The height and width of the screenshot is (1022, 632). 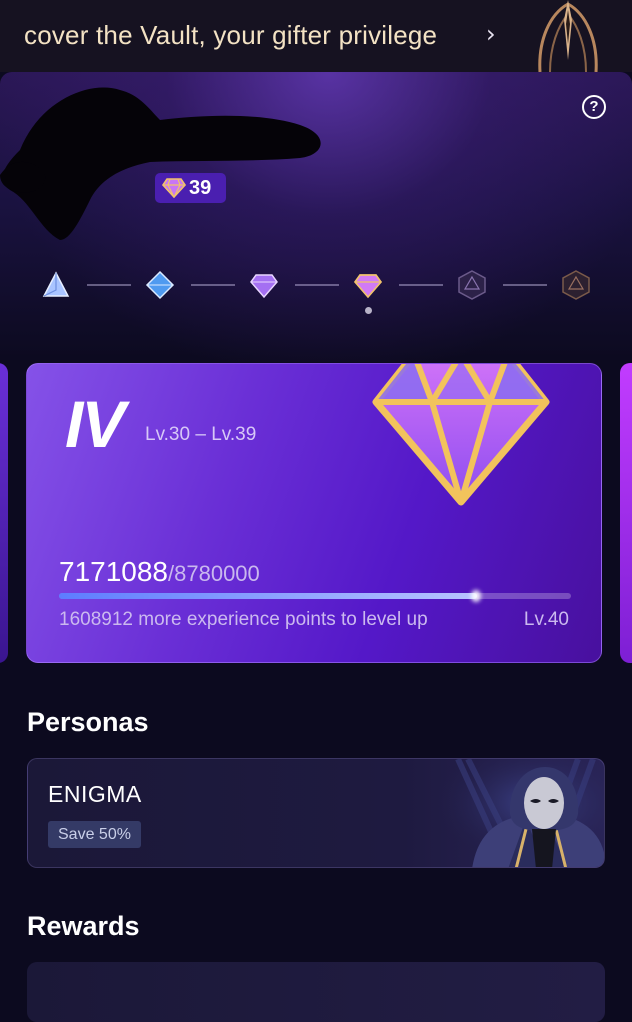 I want to click on personas-heading: Personas, so click(x=88, y=722).